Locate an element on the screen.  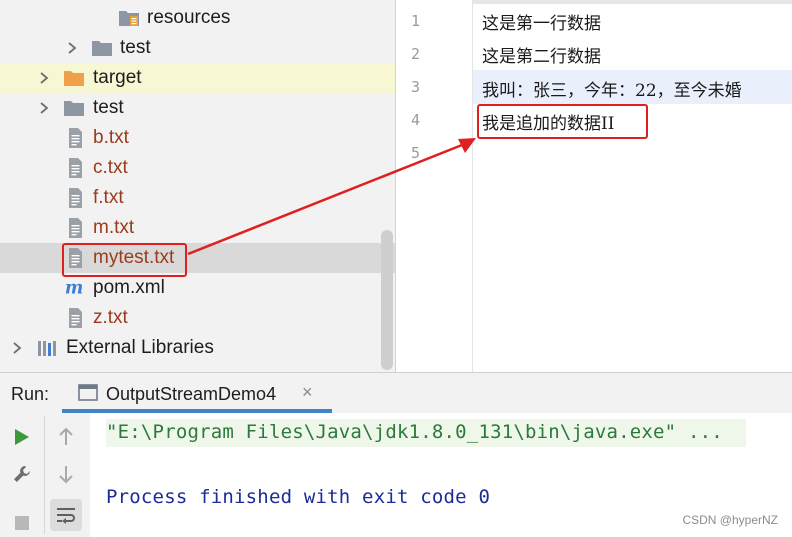
scroll-down-button is located at coordinates (66, 474).